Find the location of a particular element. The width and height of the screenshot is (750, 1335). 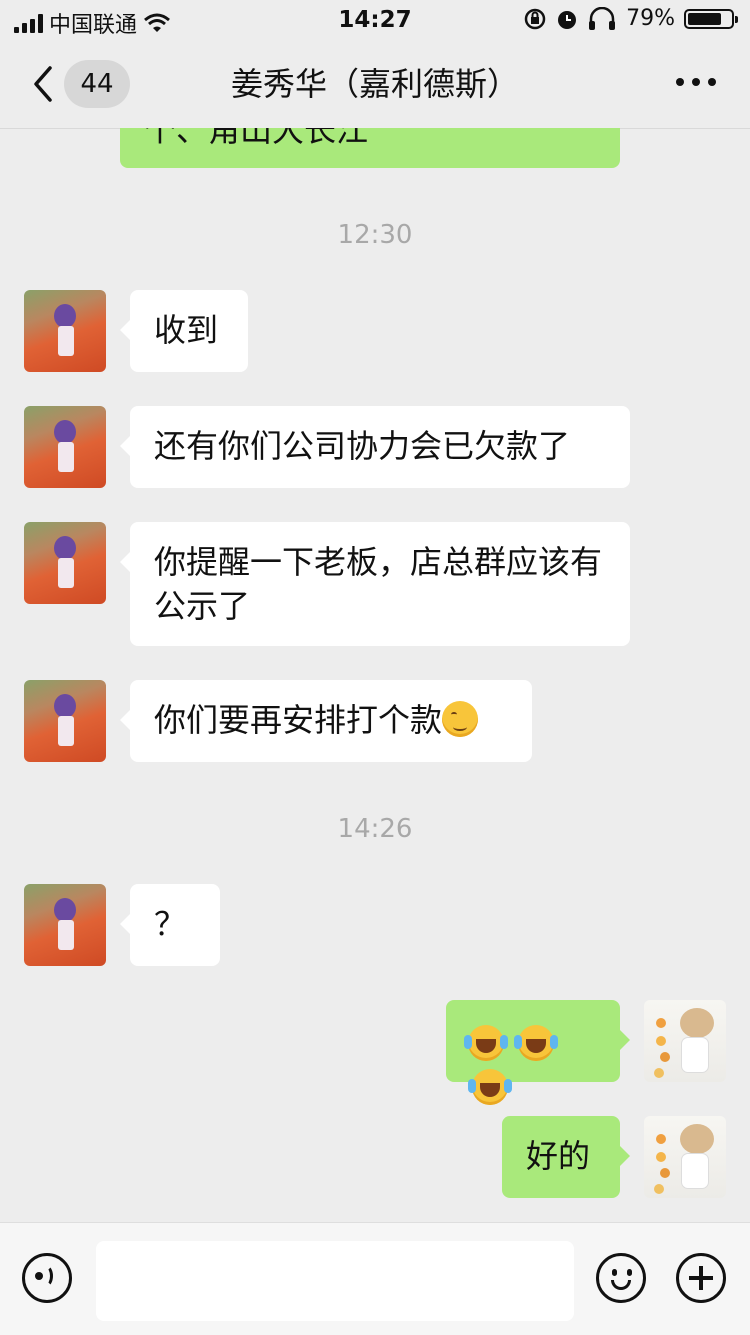

voice-icon is located at coordinates (47, 1278).